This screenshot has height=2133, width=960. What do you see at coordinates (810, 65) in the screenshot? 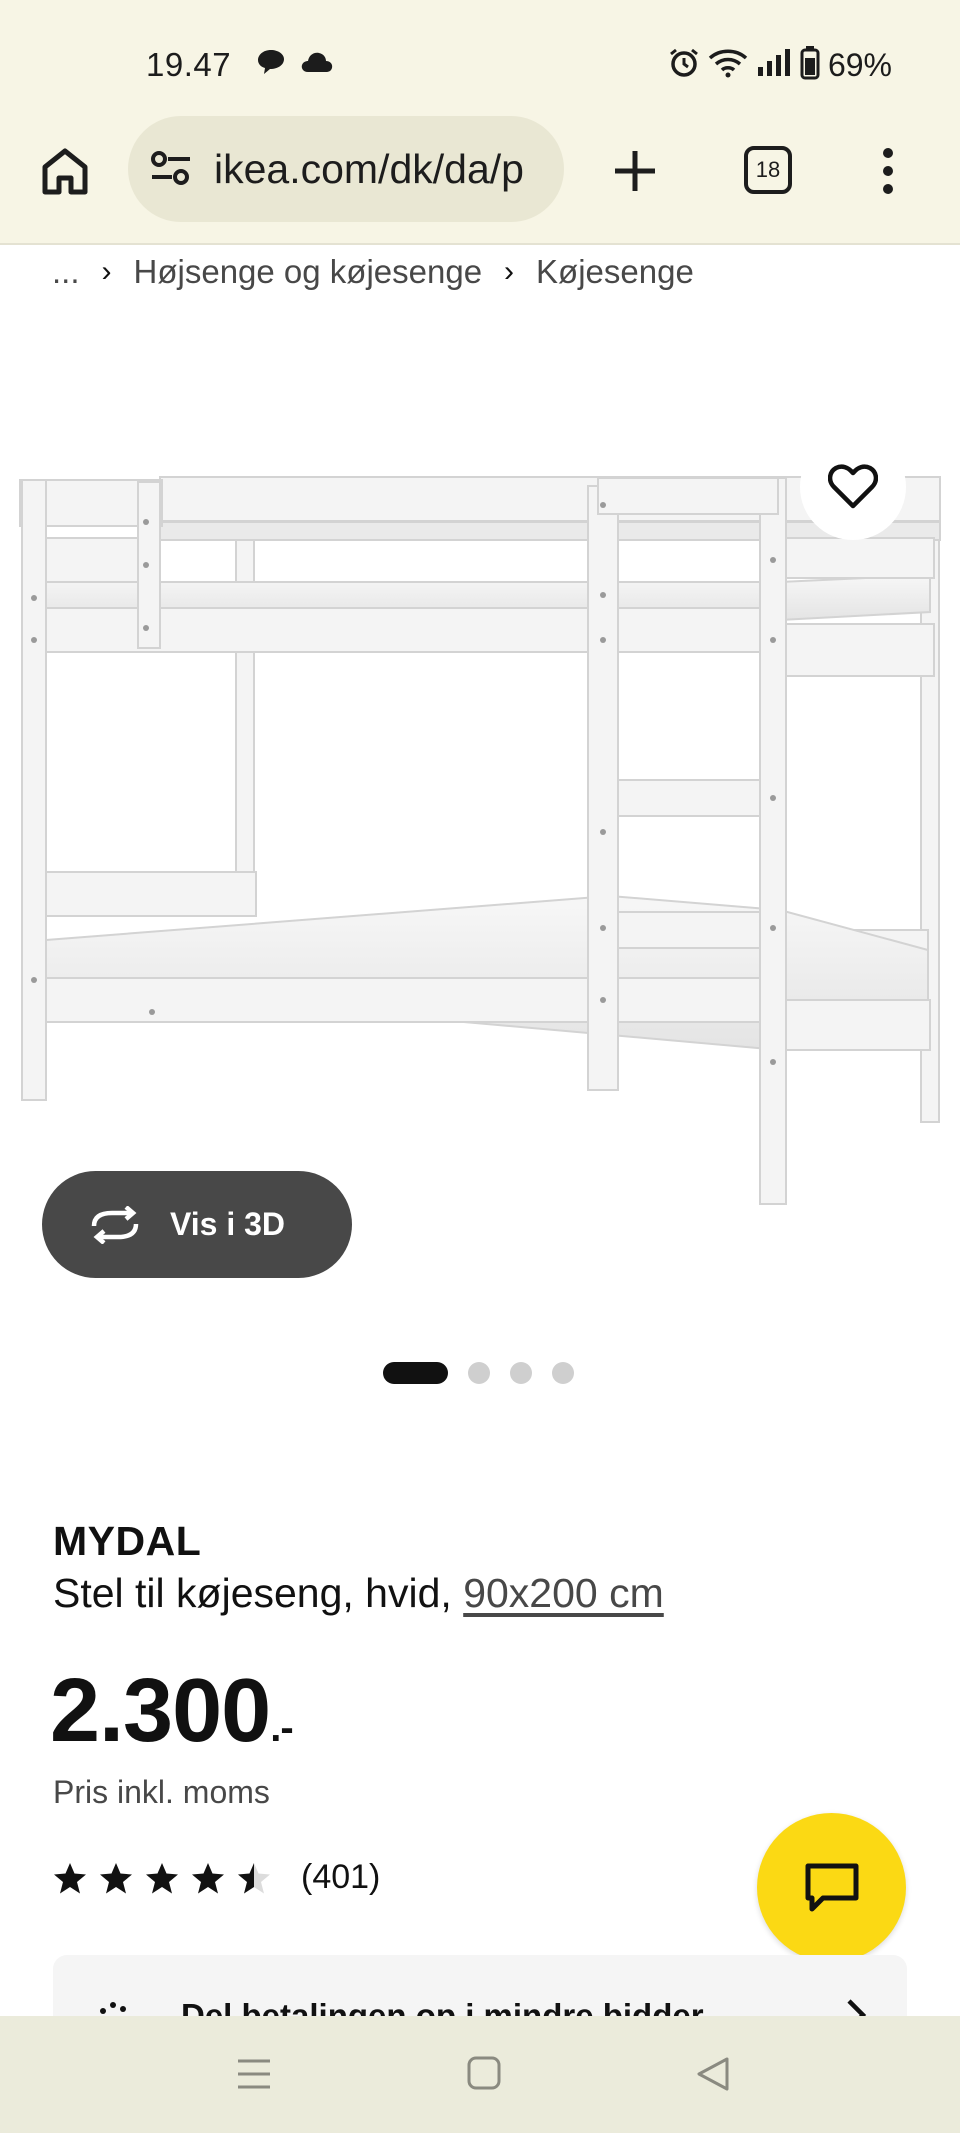
I see `battery-icon` at bounding box center [810, 65].